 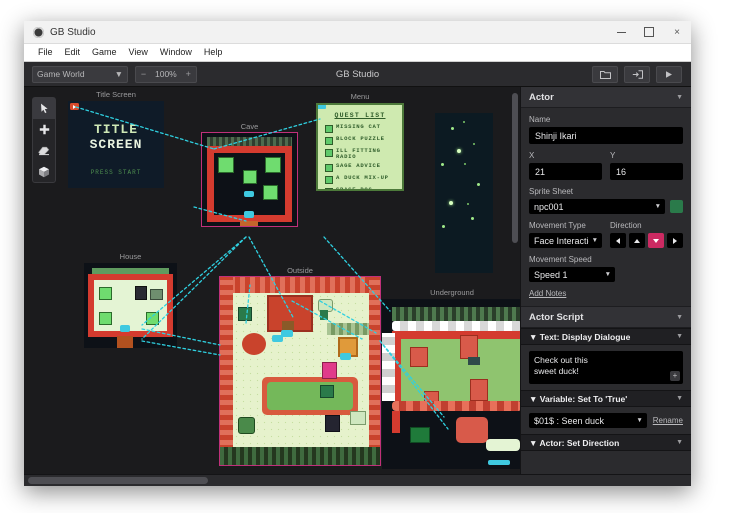 I want to click on horizontal-scrollbar, so click(x=357, y=480).